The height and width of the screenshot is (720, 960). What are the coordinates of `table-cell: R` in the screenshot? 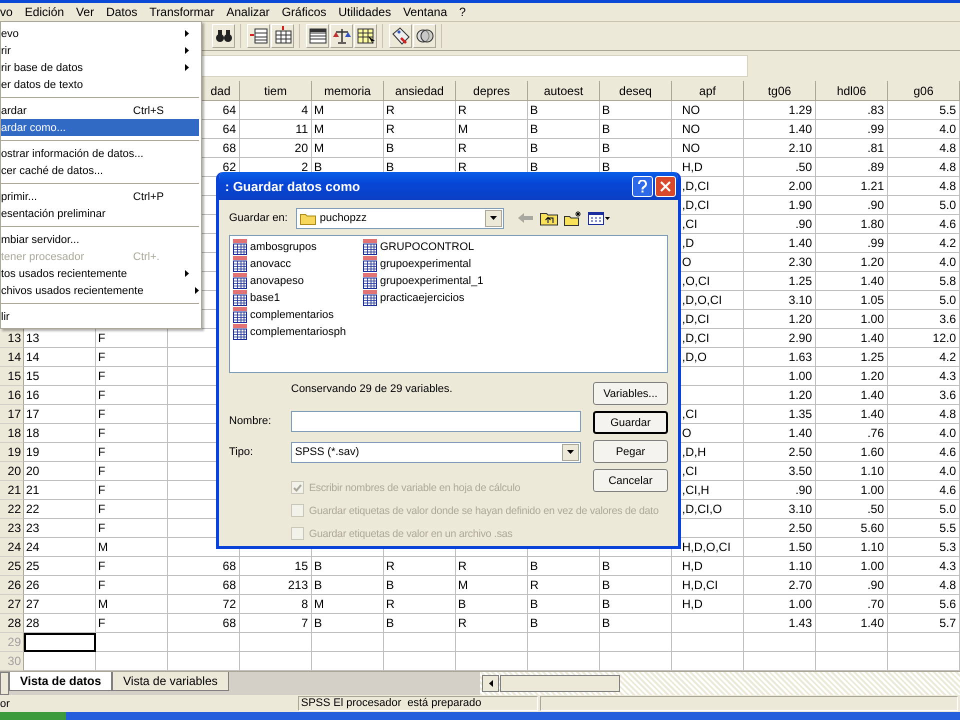 It's located at (492, 110).